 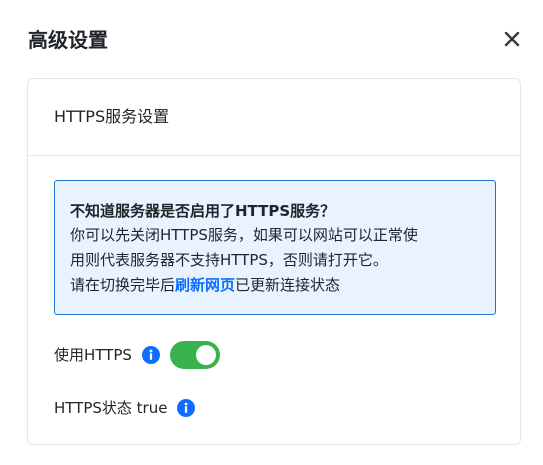 I want to click on alert-line-3: 请在切换完毕后刷新网页已更新连接状态, so click(x=275, y=285).